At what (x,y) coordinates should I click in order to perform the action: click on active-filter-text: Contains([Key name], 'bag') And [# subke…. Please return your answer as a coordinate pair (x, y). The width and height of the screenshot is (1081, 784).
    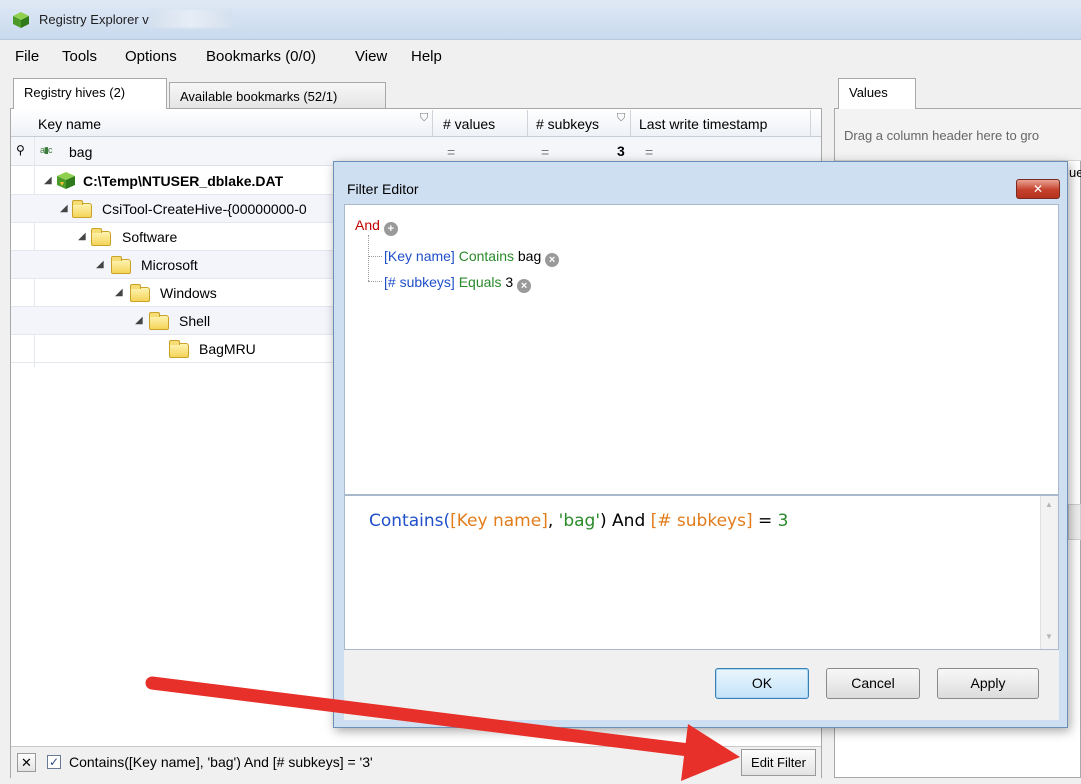
    Looking at the image, I should click on (221, 762).